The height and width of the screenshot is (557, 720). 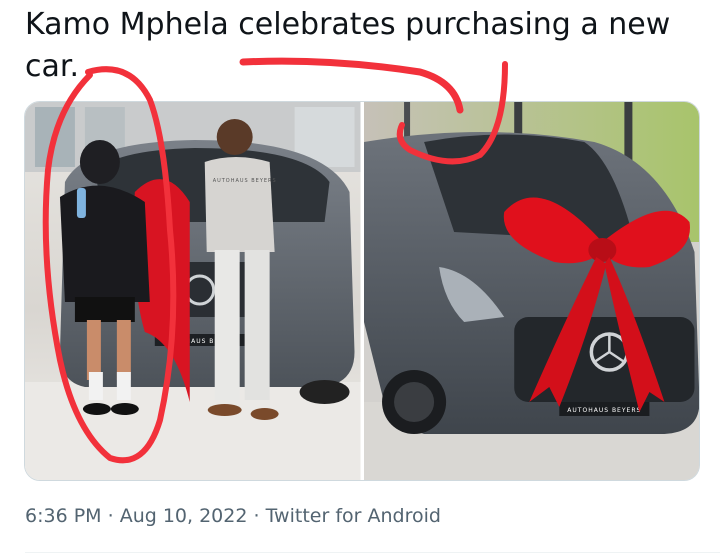 What do you see at coordinates (372, 552) in the screenshot?
I see `divider` at bounding box center [372, 552].